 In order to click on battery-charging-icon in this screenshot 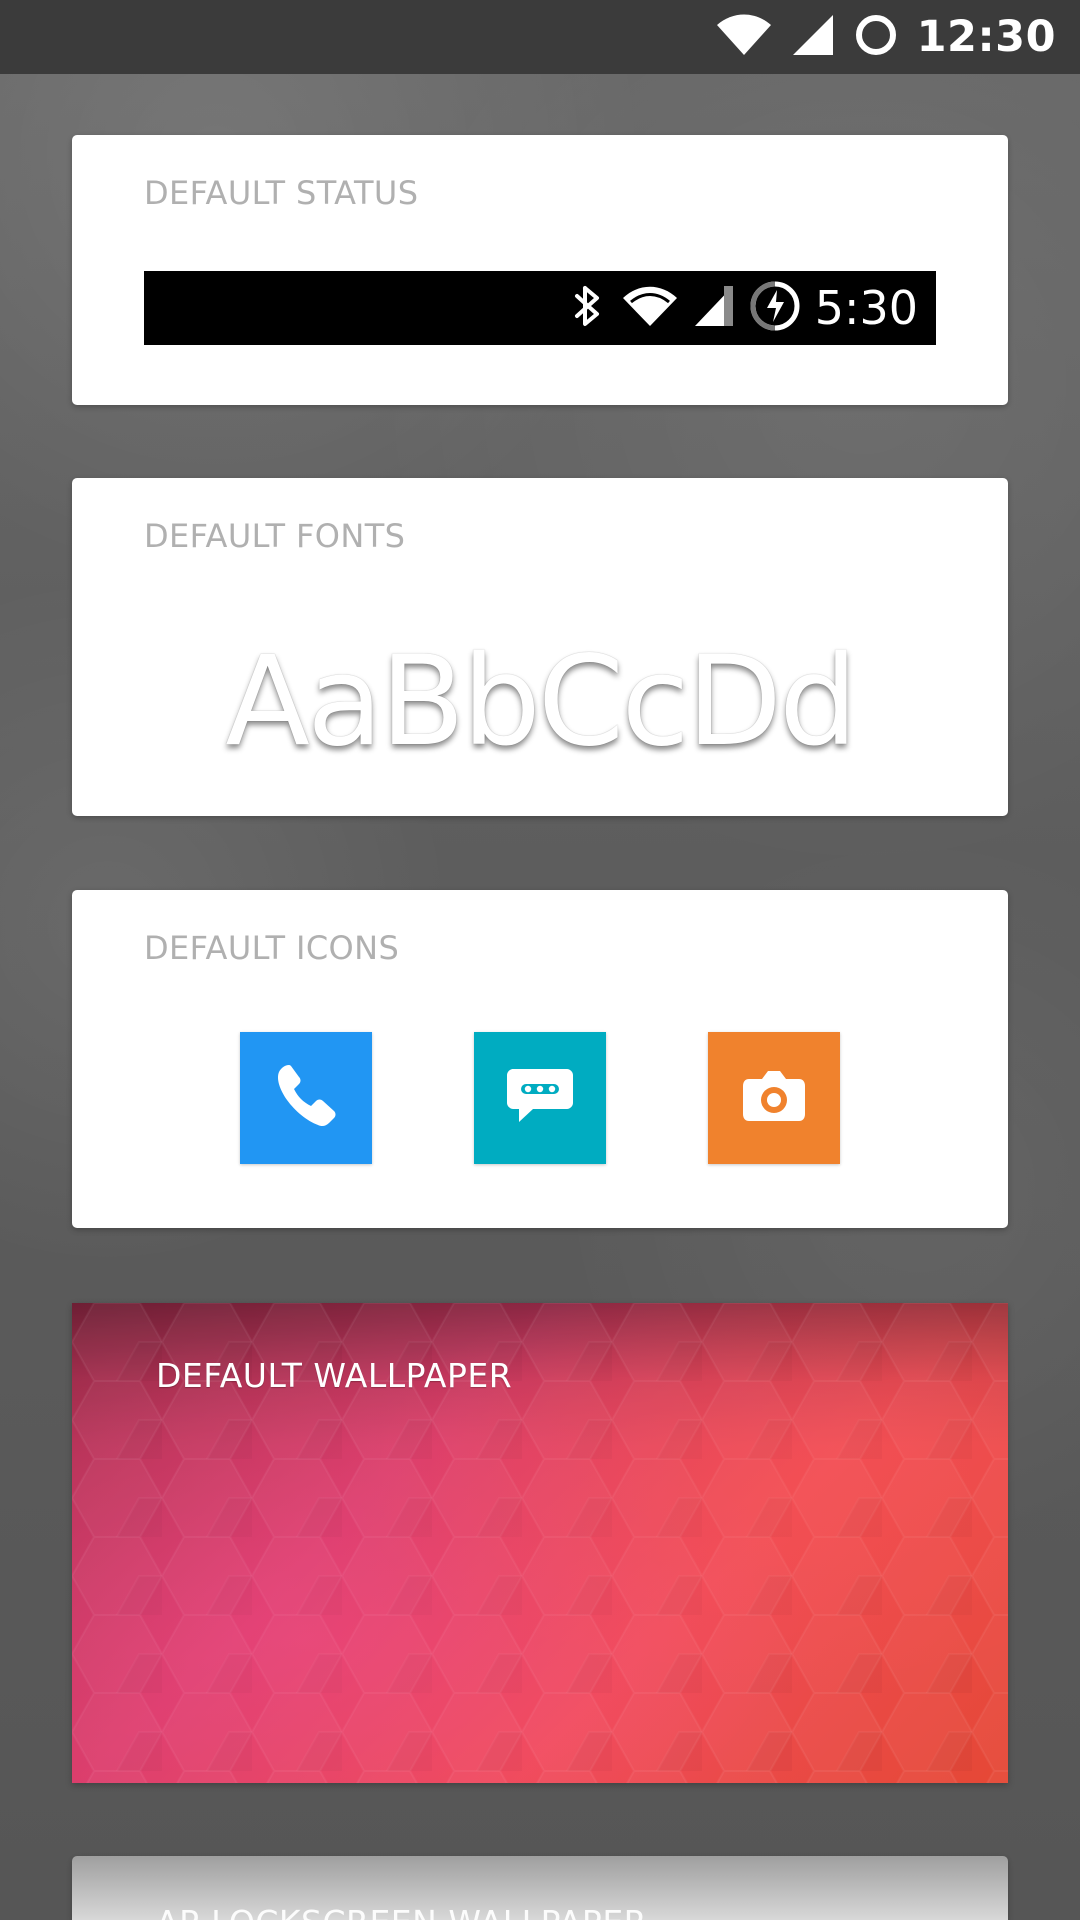, I will do `click(775, 308)`.